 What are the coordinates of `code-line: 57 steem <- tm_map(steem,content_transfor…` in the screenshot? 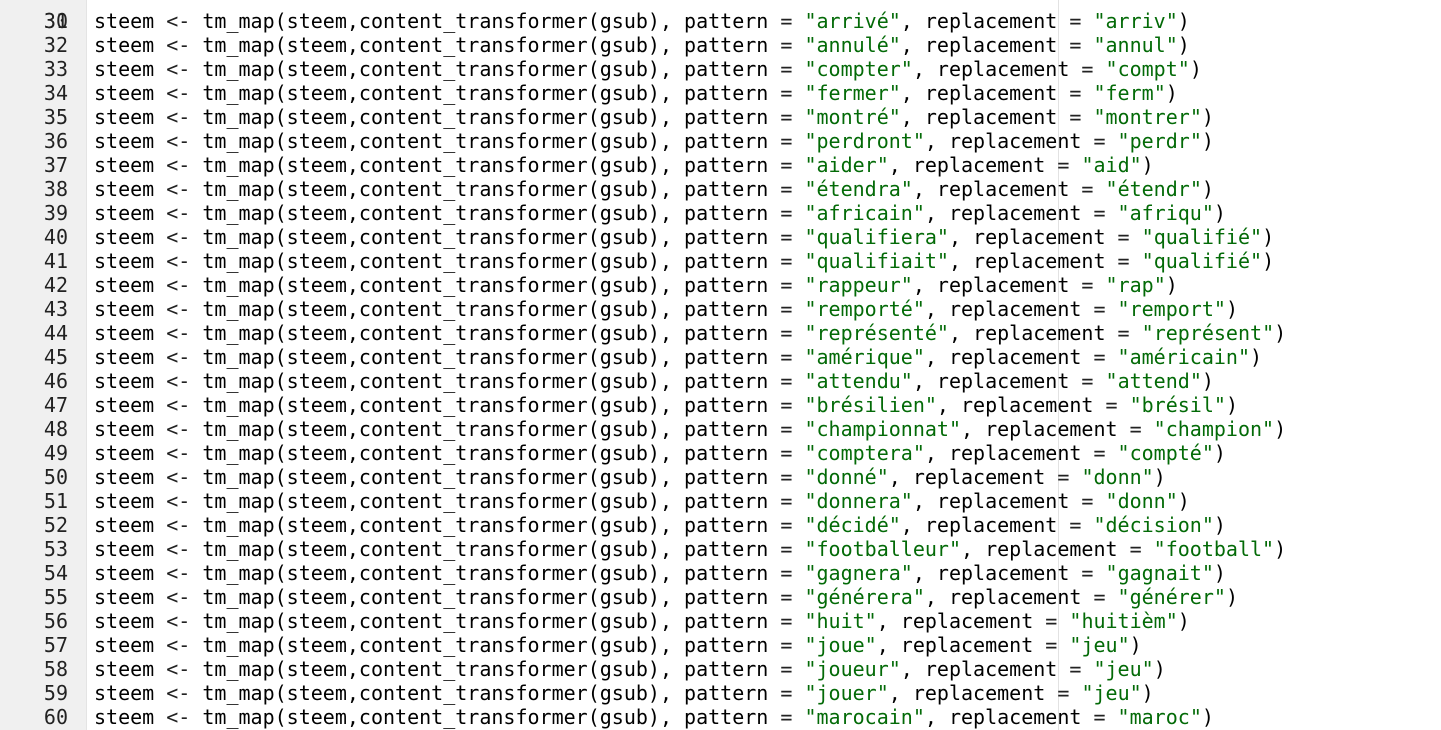 It's located at (720, 645).